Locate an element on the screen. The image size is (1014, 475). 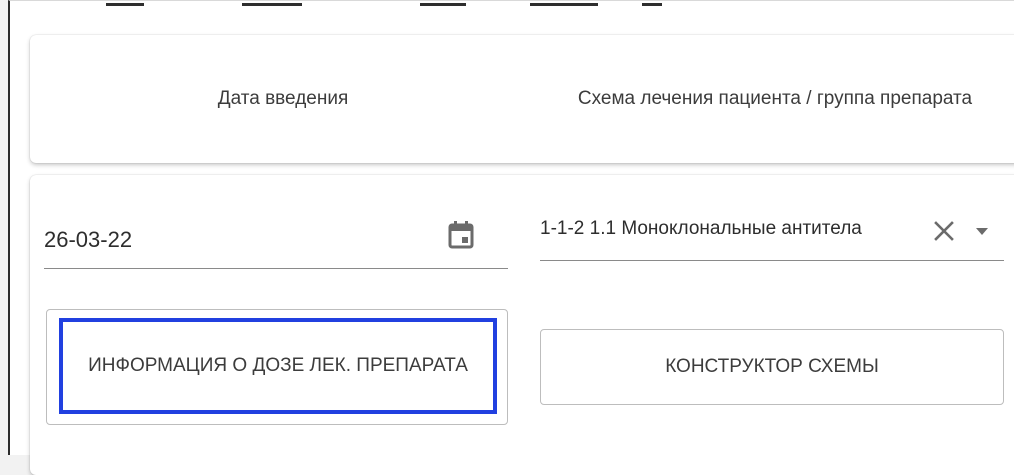
schema-select-value: 1-1-2 1.1 Моноклональные антитела is located at coordinates (729, 229).